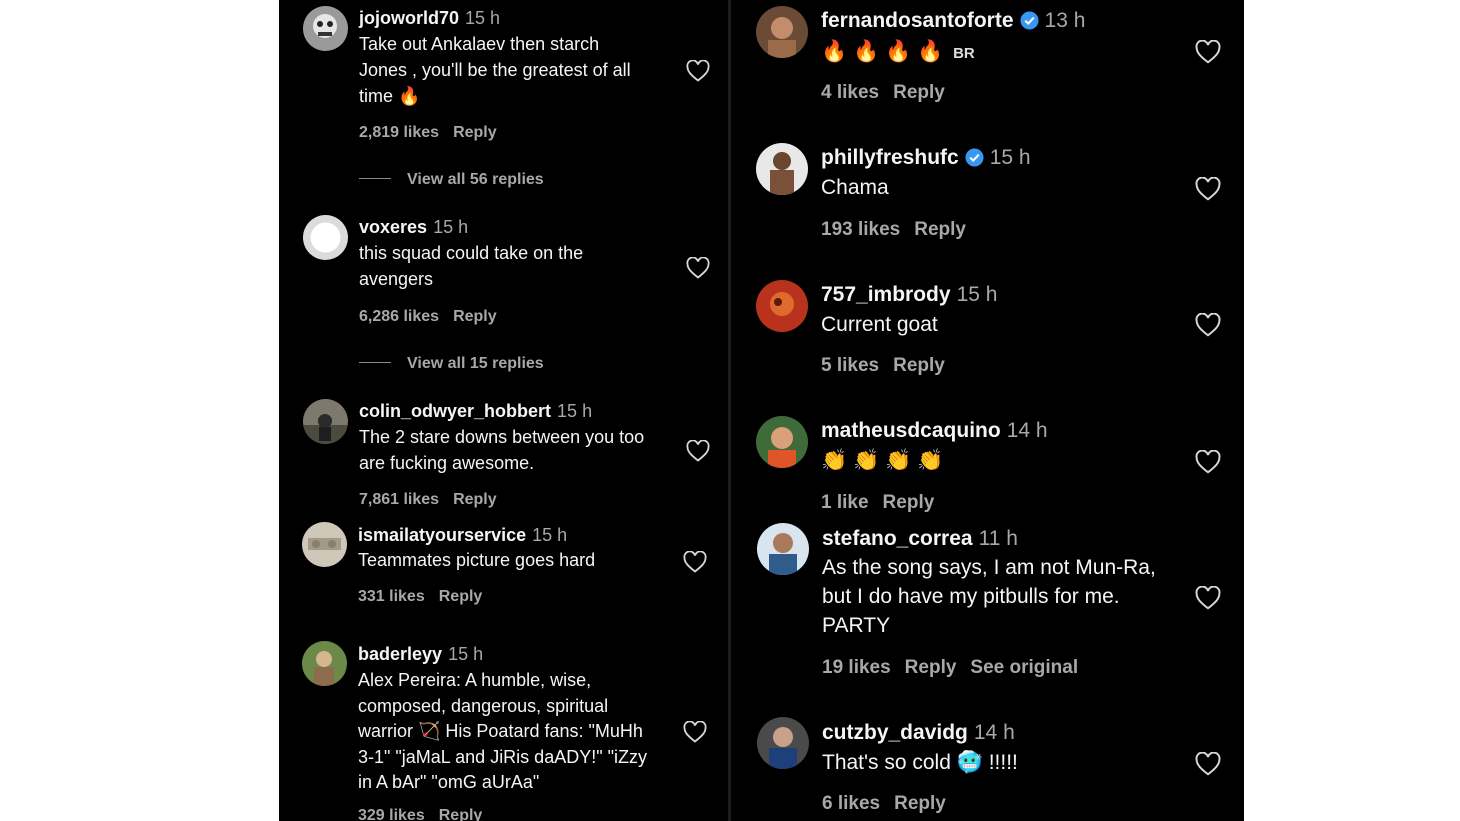 This screenshot has height=821, width=1460. I want to click on comment-text: Jones , you'll be the greatest of all, so click(495, 70).